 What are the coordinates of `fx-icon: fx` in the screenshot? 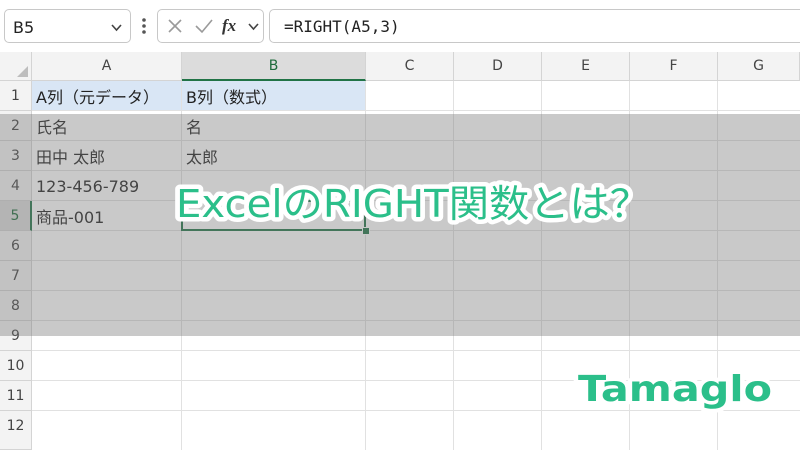 It's located at (232, 26).